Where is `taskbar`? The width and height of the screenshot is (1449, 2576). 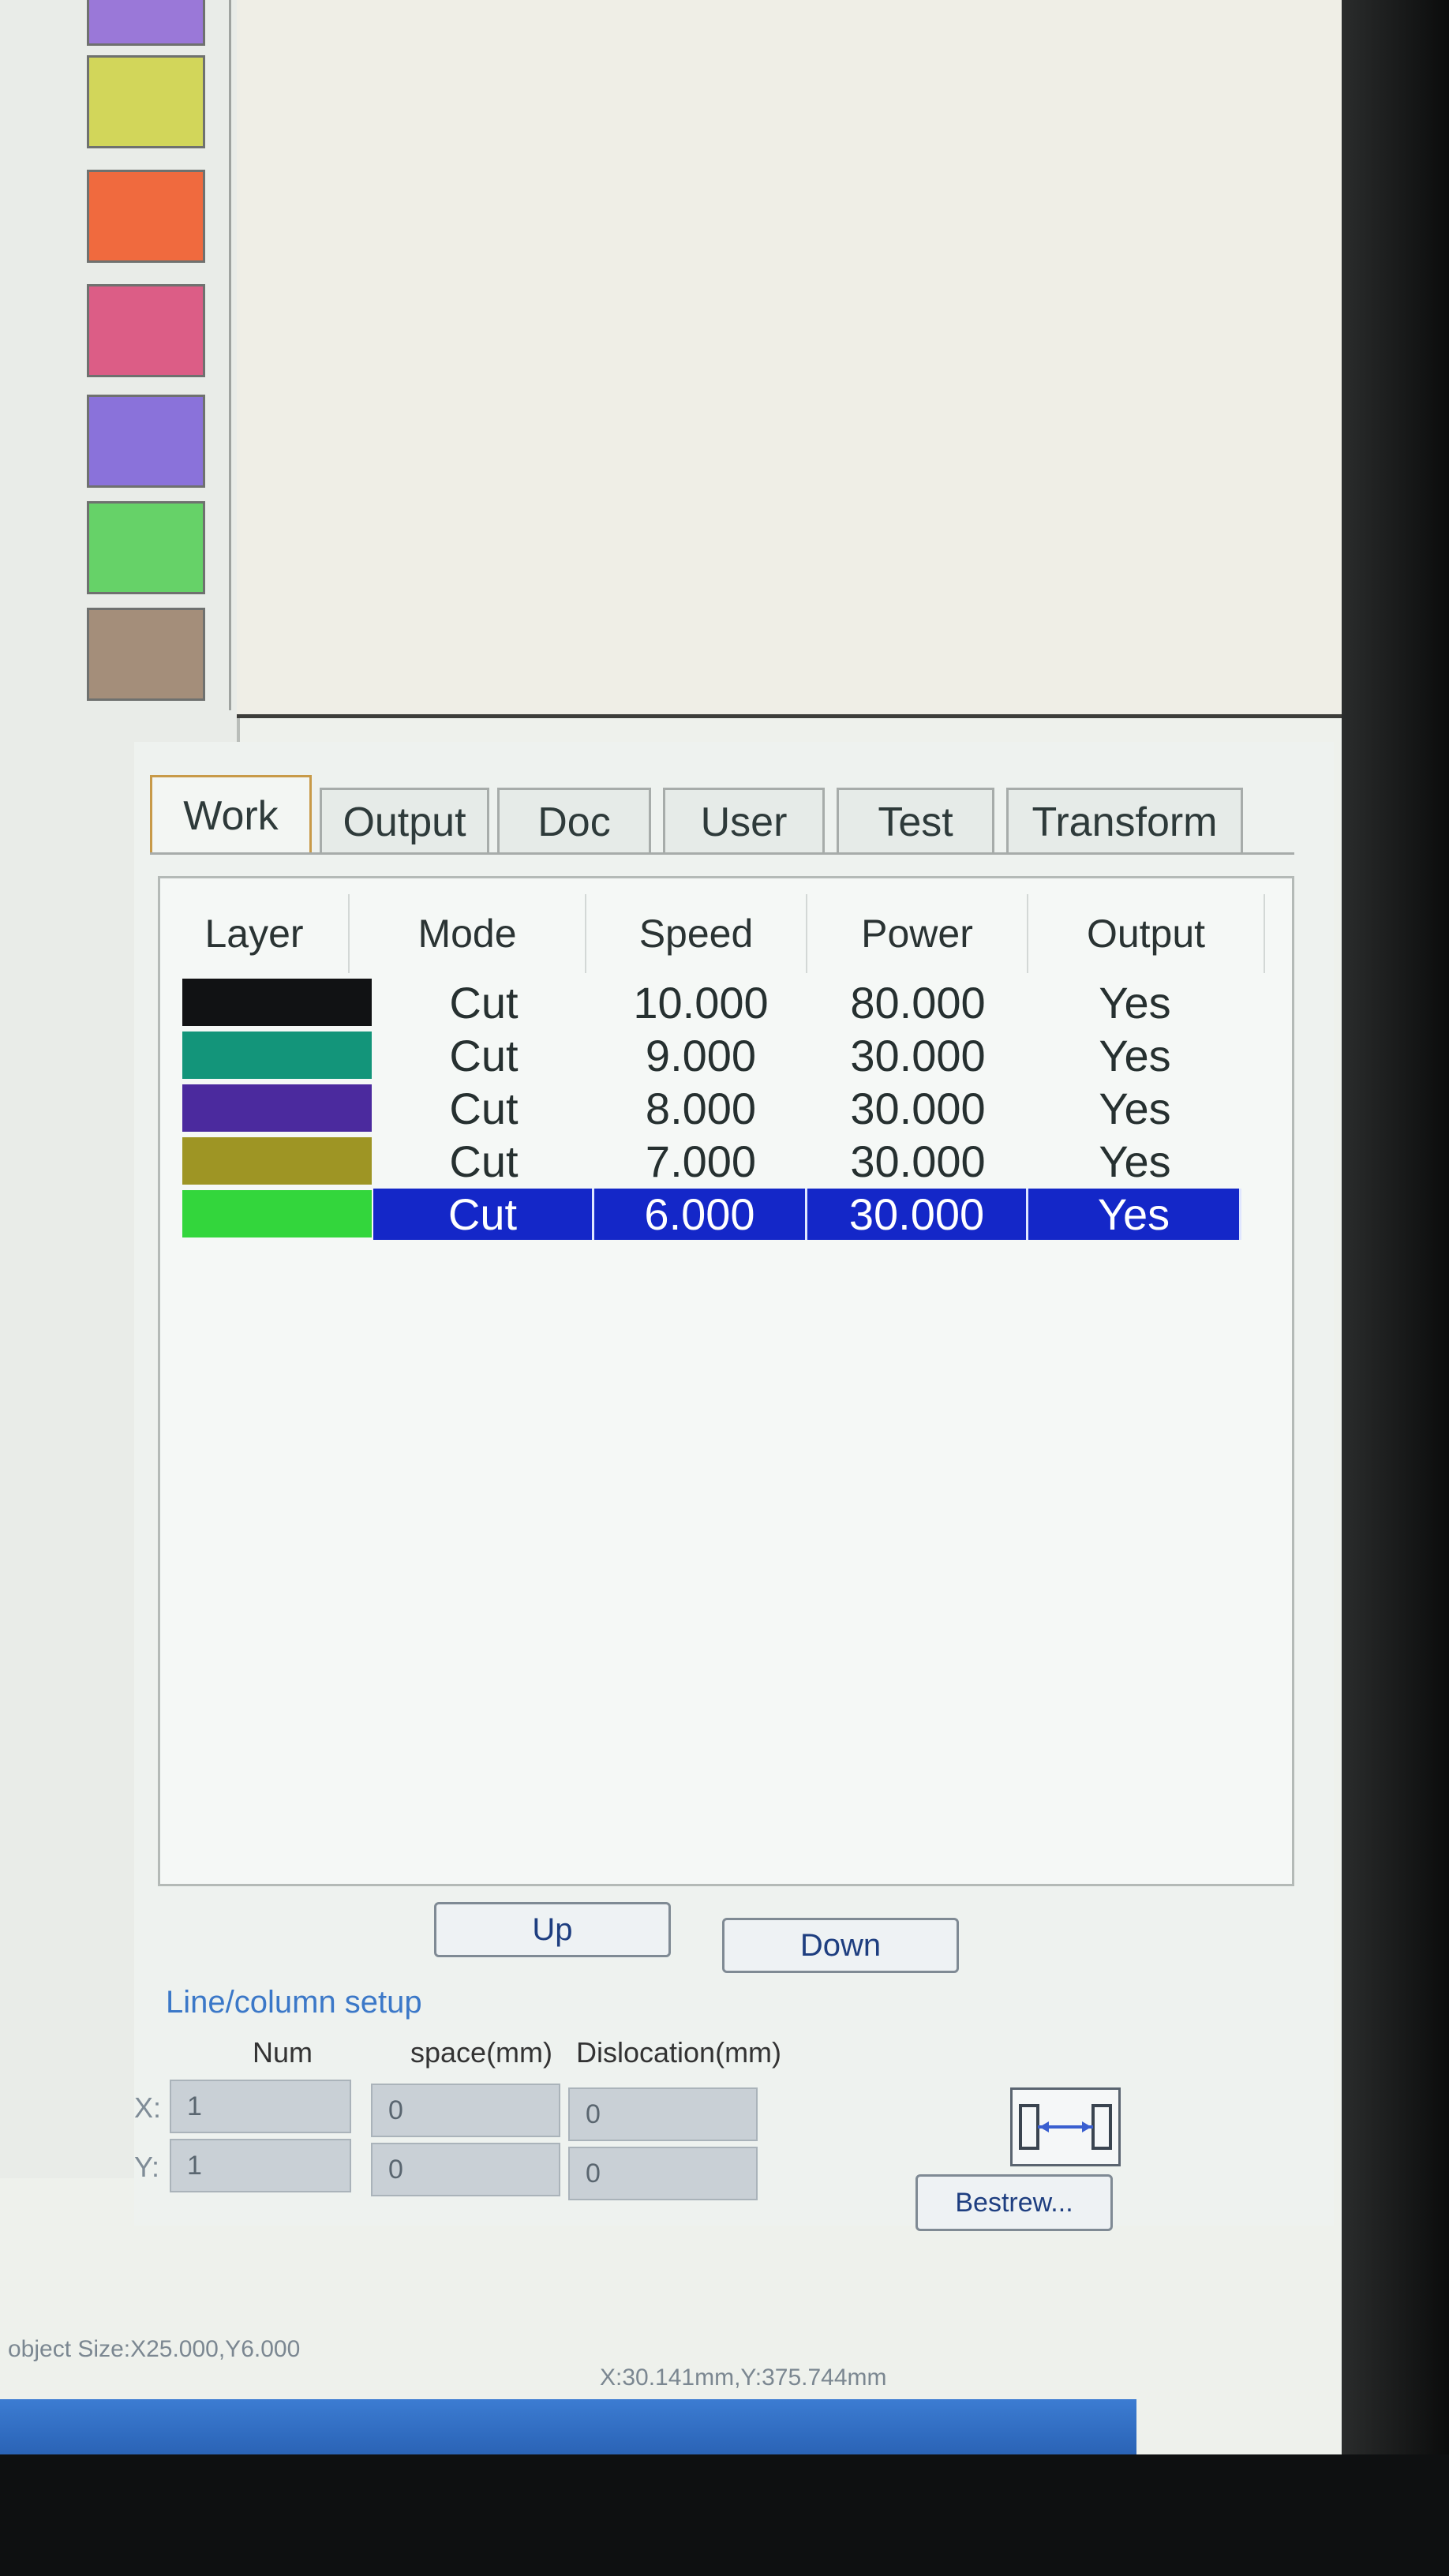 taskbar is located at coordinates (568, 2426).